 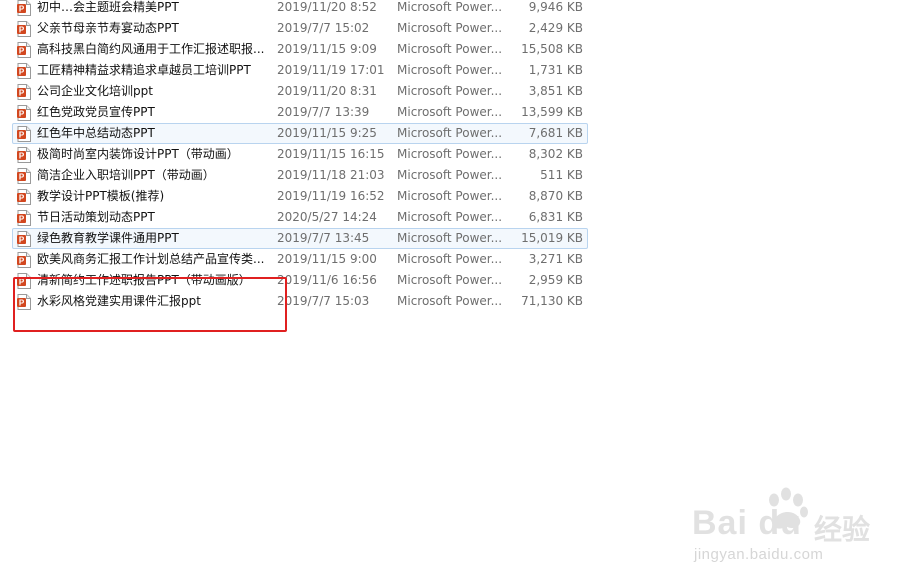 I want to click on file-name: 公司企业文化培训ppt, so click(x=95, y=91).